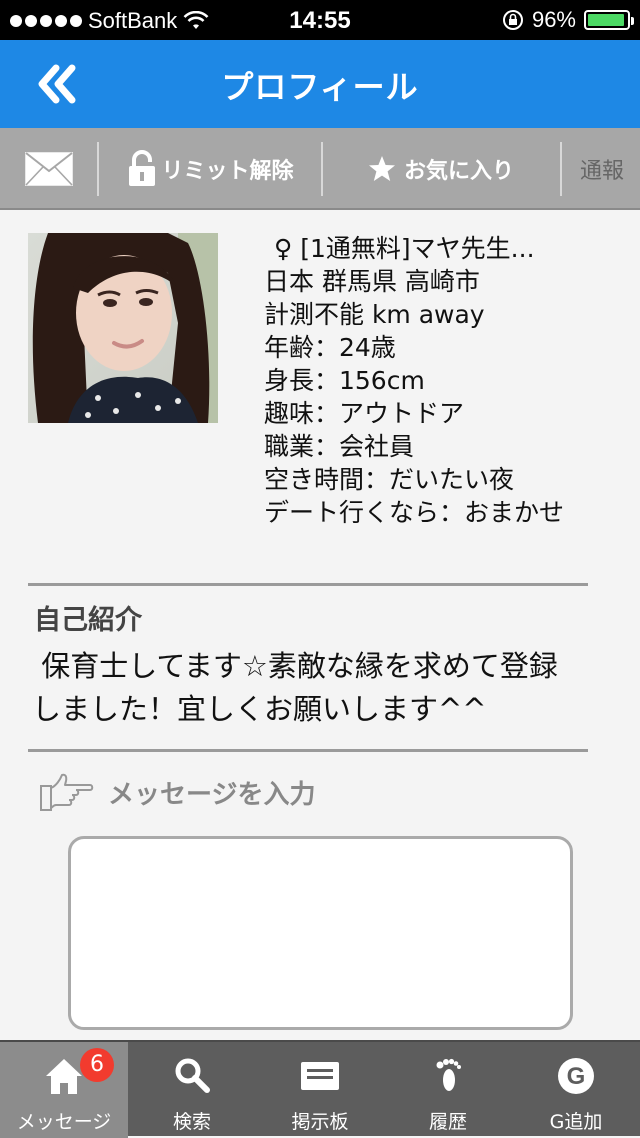 Image resolution: width=640 pixels, height=1138 pixels. What do you see at coordinates (212, 795) in the screenshot?
I see `message-input-label: メッセージを入力` at bounding box center [212, 795].